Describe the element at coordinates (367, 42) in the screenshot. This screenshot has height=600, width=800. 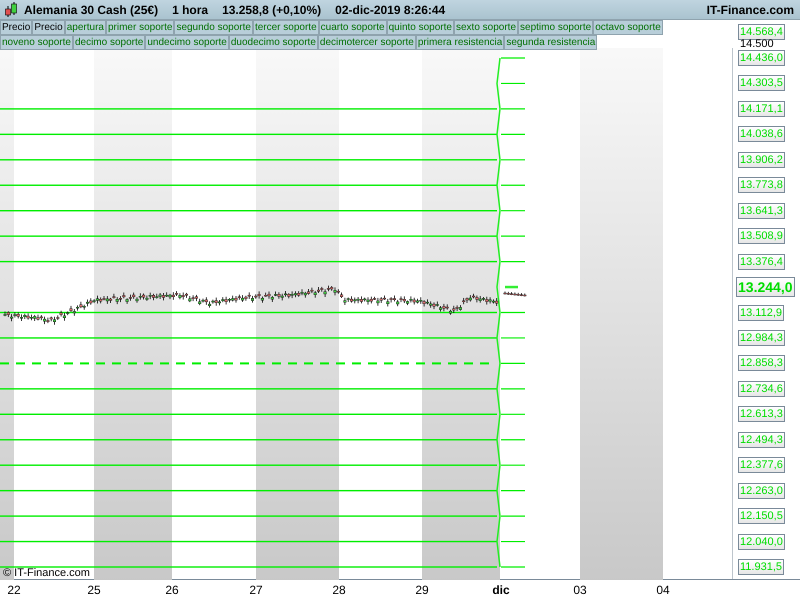
I see `legend-item: decimotercer soporte` at that location.